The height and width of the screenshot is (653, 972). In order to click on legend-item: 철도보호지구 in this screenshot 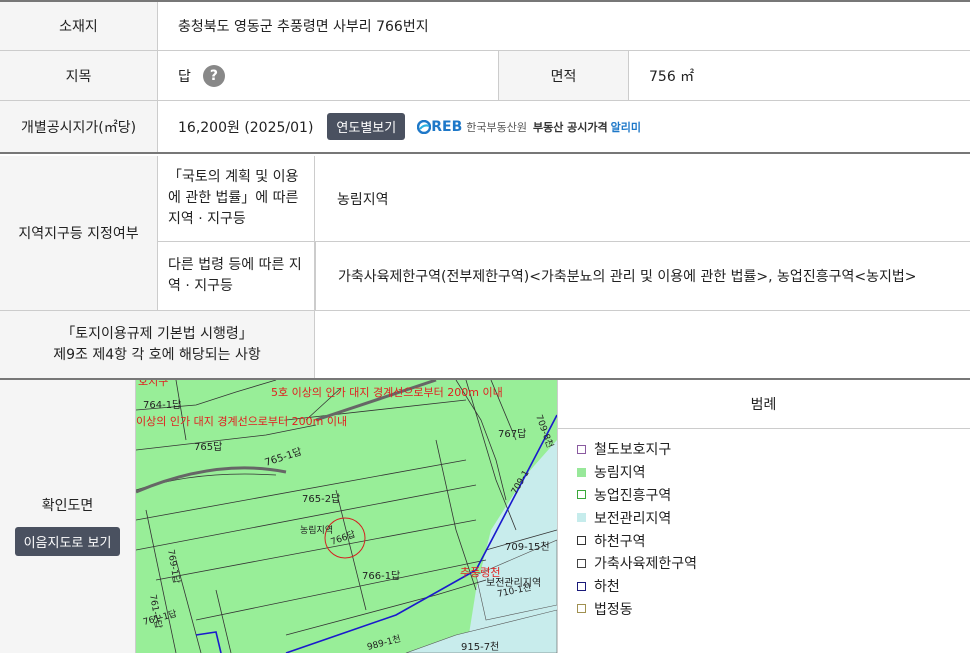, I will do `click(637, 449)`.